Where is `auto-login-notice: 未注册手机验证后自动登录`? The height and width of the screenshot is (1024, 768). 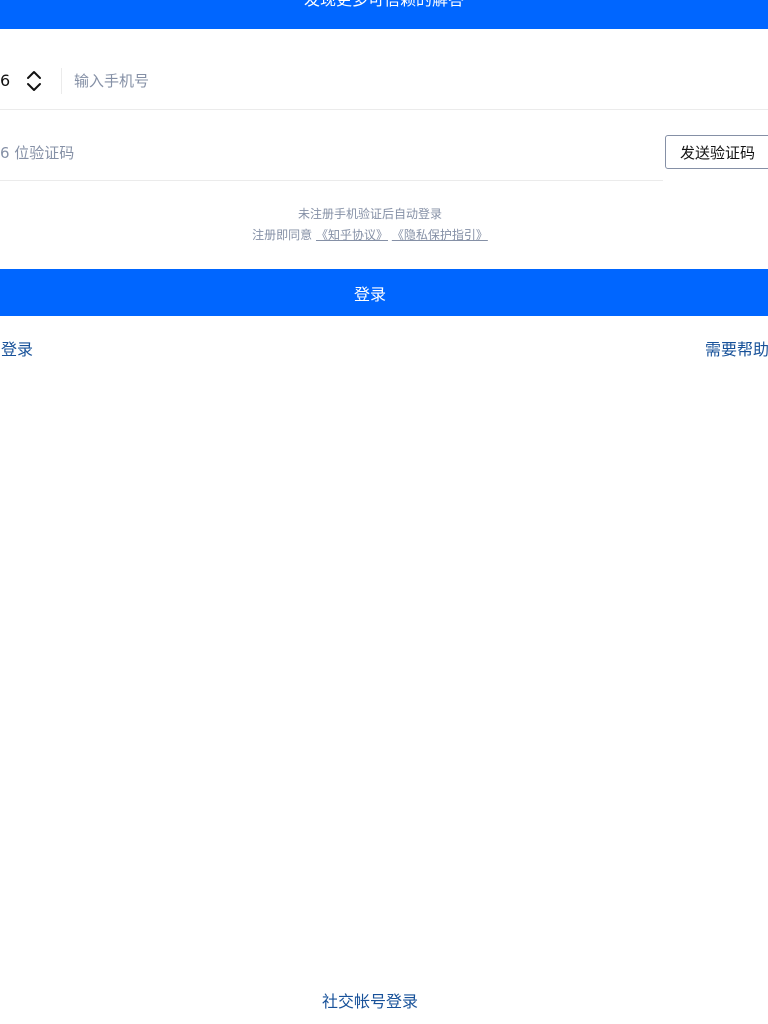 auto-login-notice: 未注册手机验证后自动登录 is located at coordinates (369, 214).